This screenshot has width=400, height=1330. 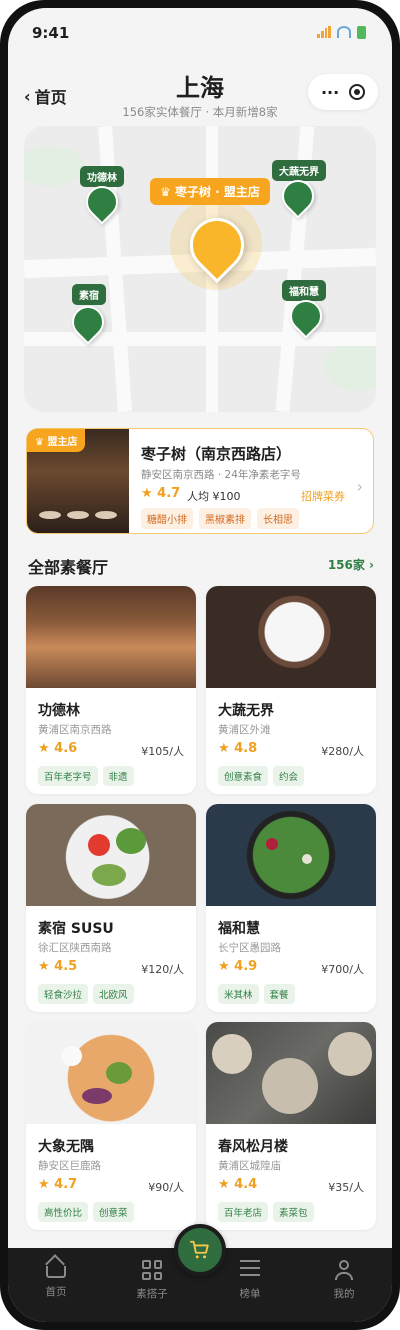 I want to click on featured-tags: 糖醋小排 黑椒素排 长相思, so click(x=220, y=518).